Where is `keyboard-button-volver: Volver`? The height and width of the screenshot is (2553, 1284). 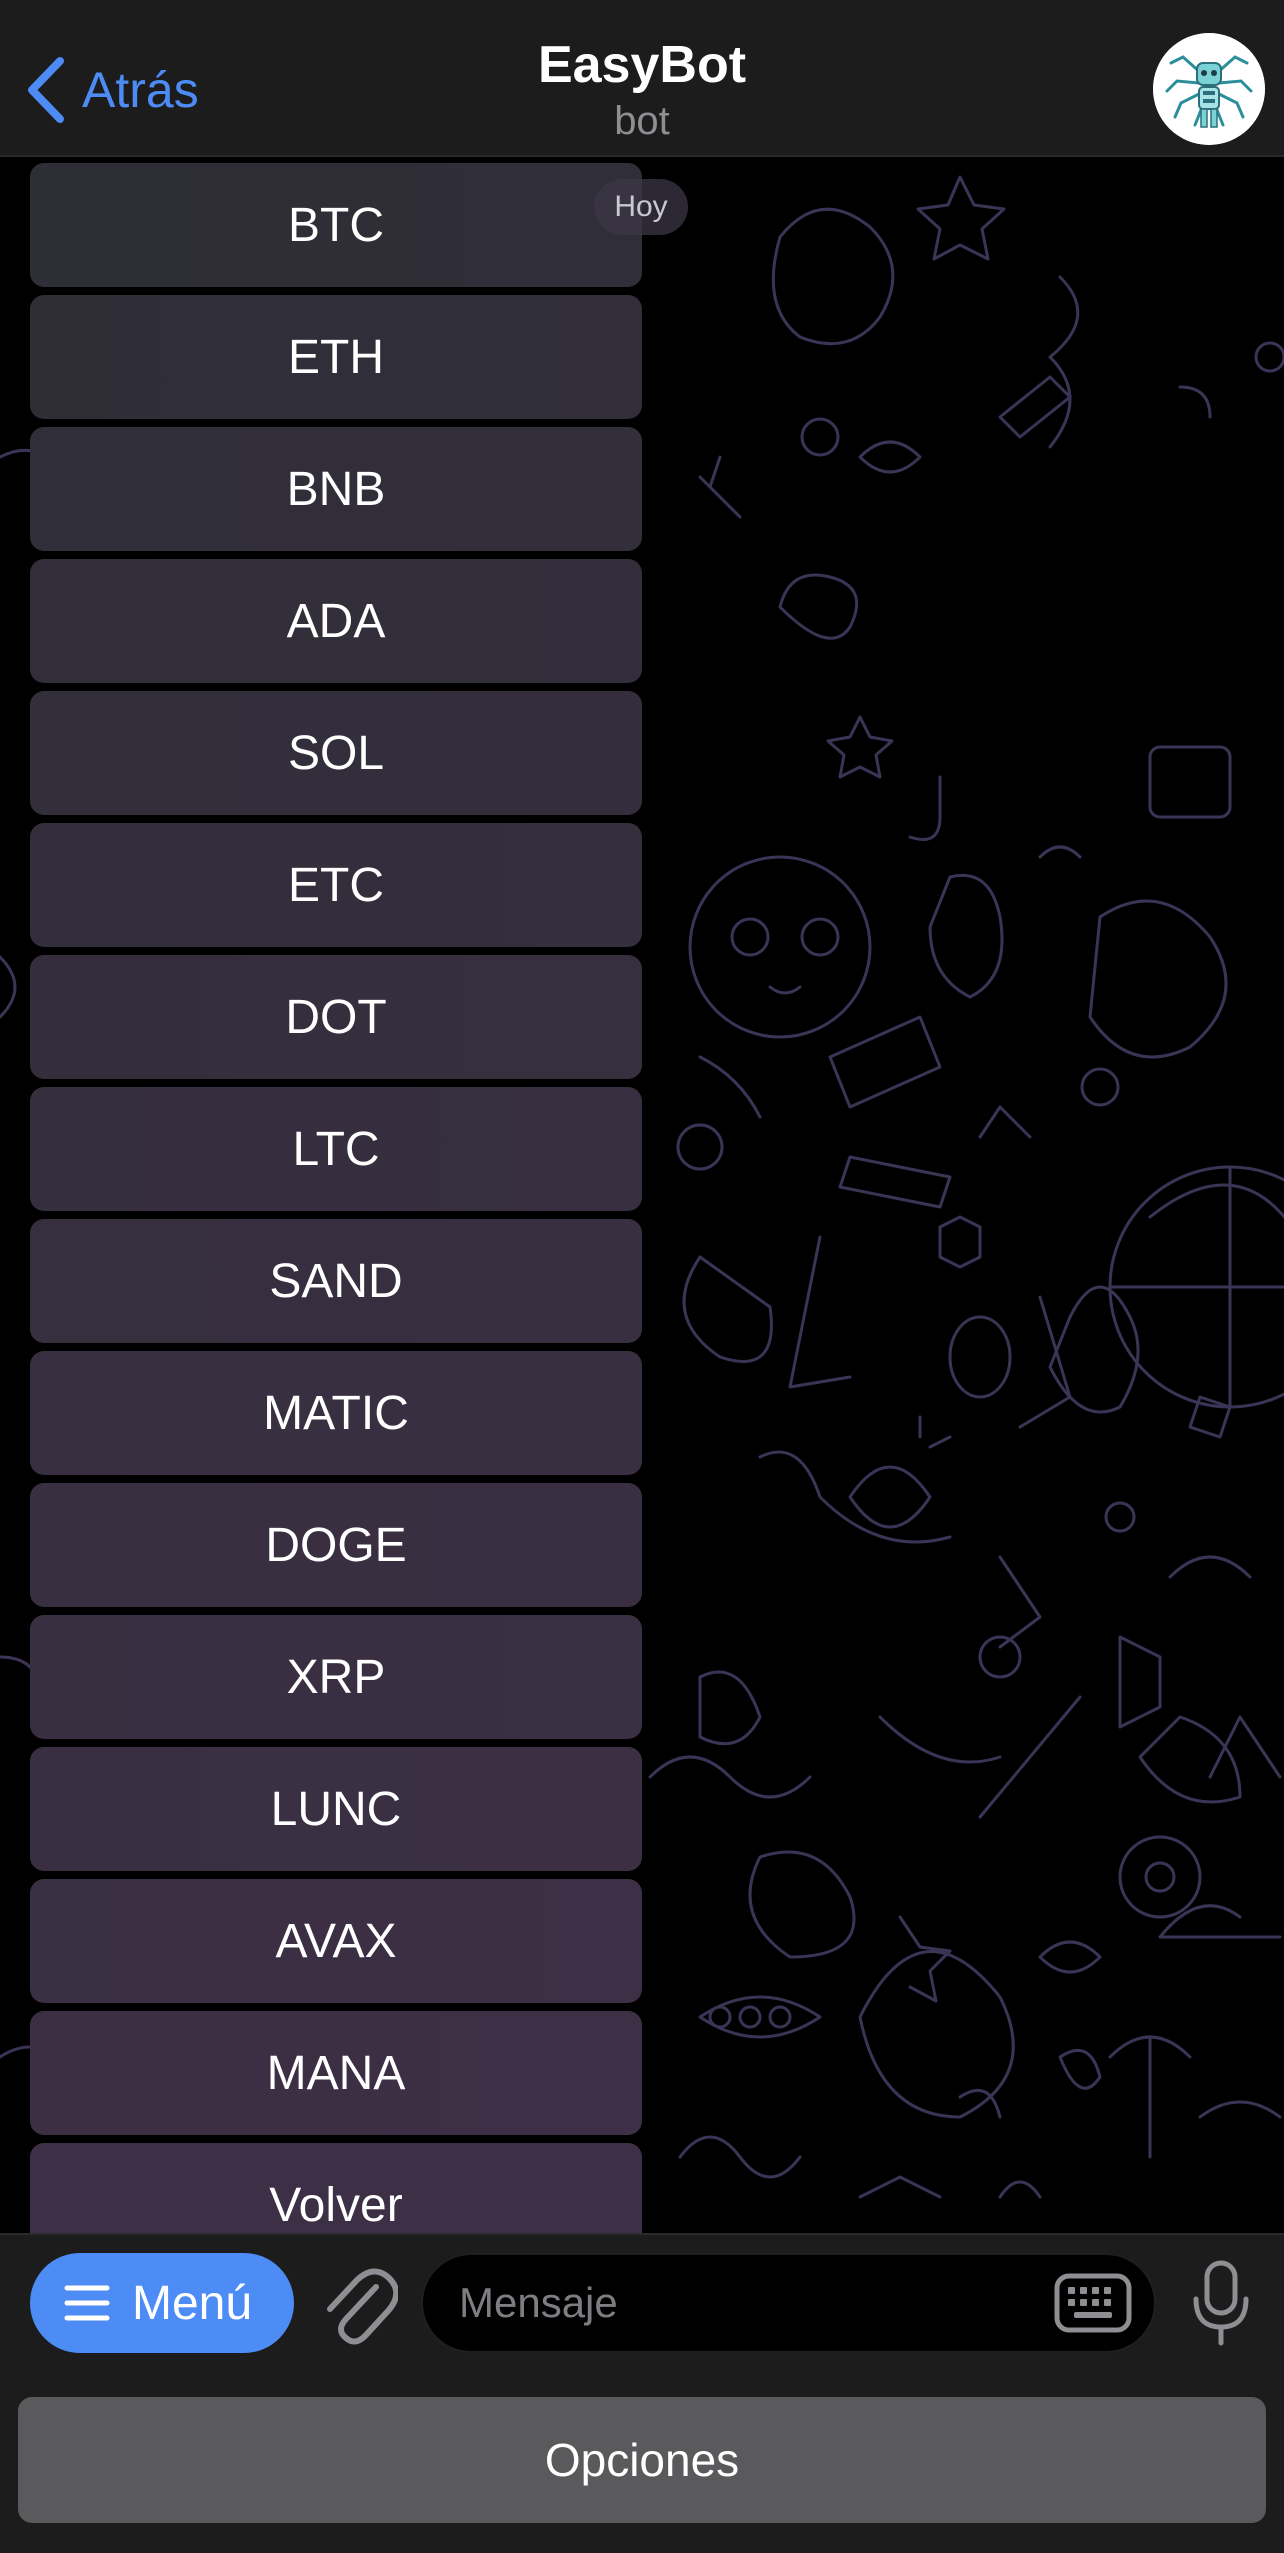 keyboard-button-volver: Volver is located at coordinates (336, 2188).